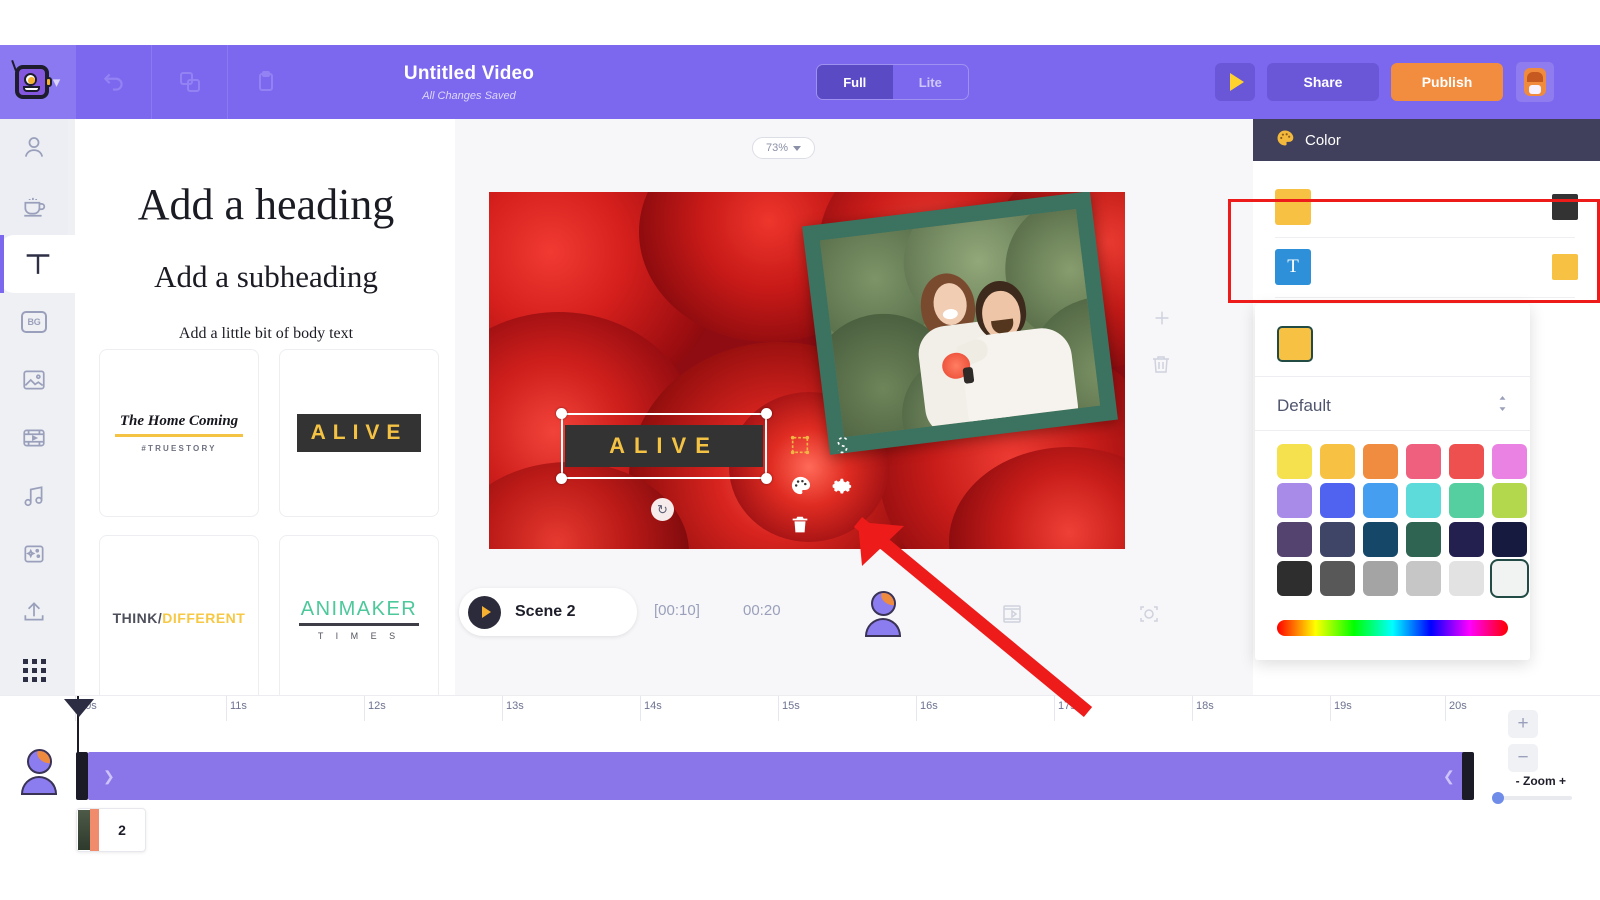  Describe the element at coordinates (800, 445) in the screenshot. I see `crop-icon` at that location.